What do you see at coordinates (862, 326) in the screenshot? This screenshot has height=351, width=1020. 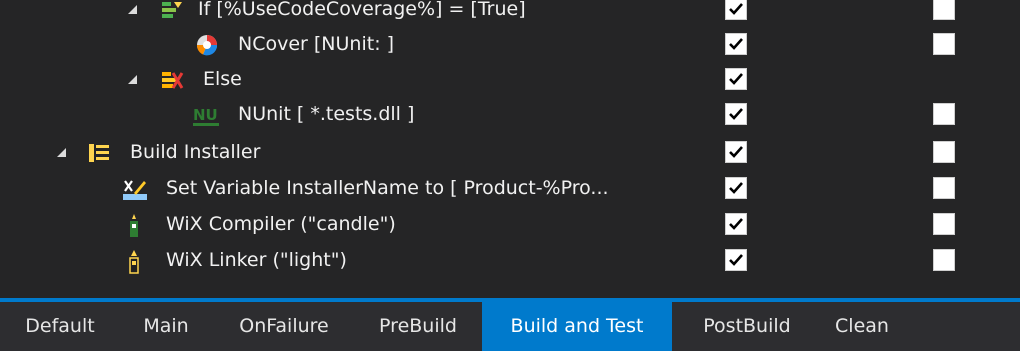 I see `tab-clean: Clean` at bounding box center [862, 326].